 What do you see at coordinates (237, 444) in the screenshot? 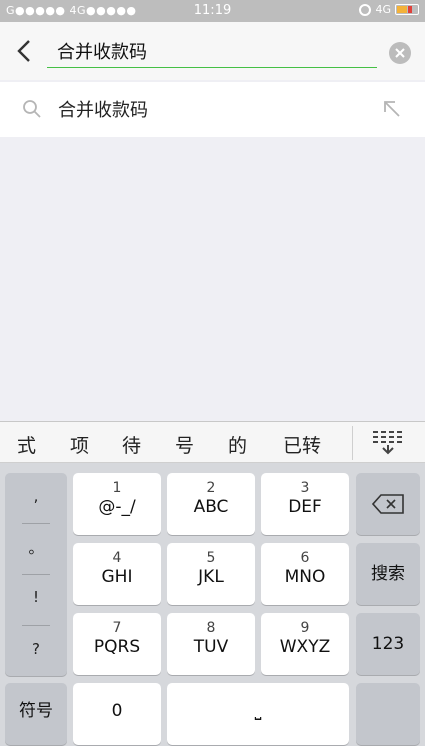
I see `candidate-word: 的` at bounding box center [237, 444].